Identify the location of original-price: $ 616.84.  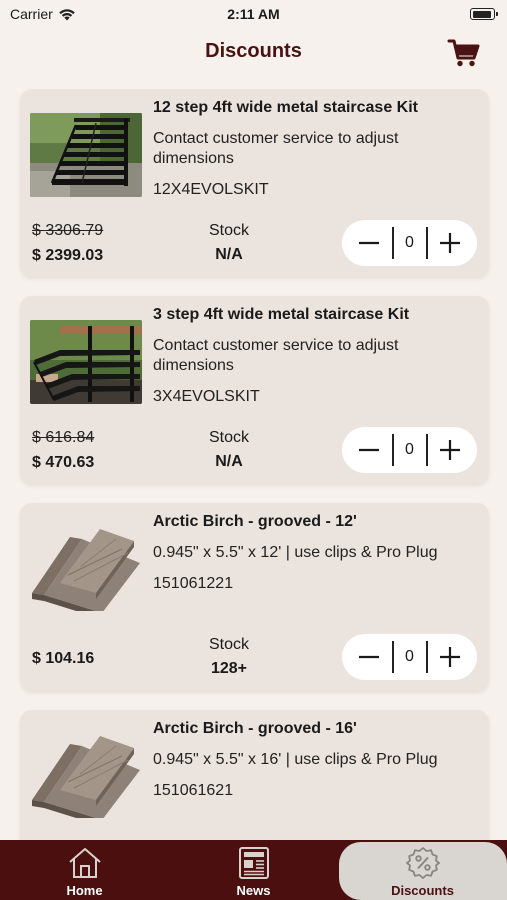
(63, 437).